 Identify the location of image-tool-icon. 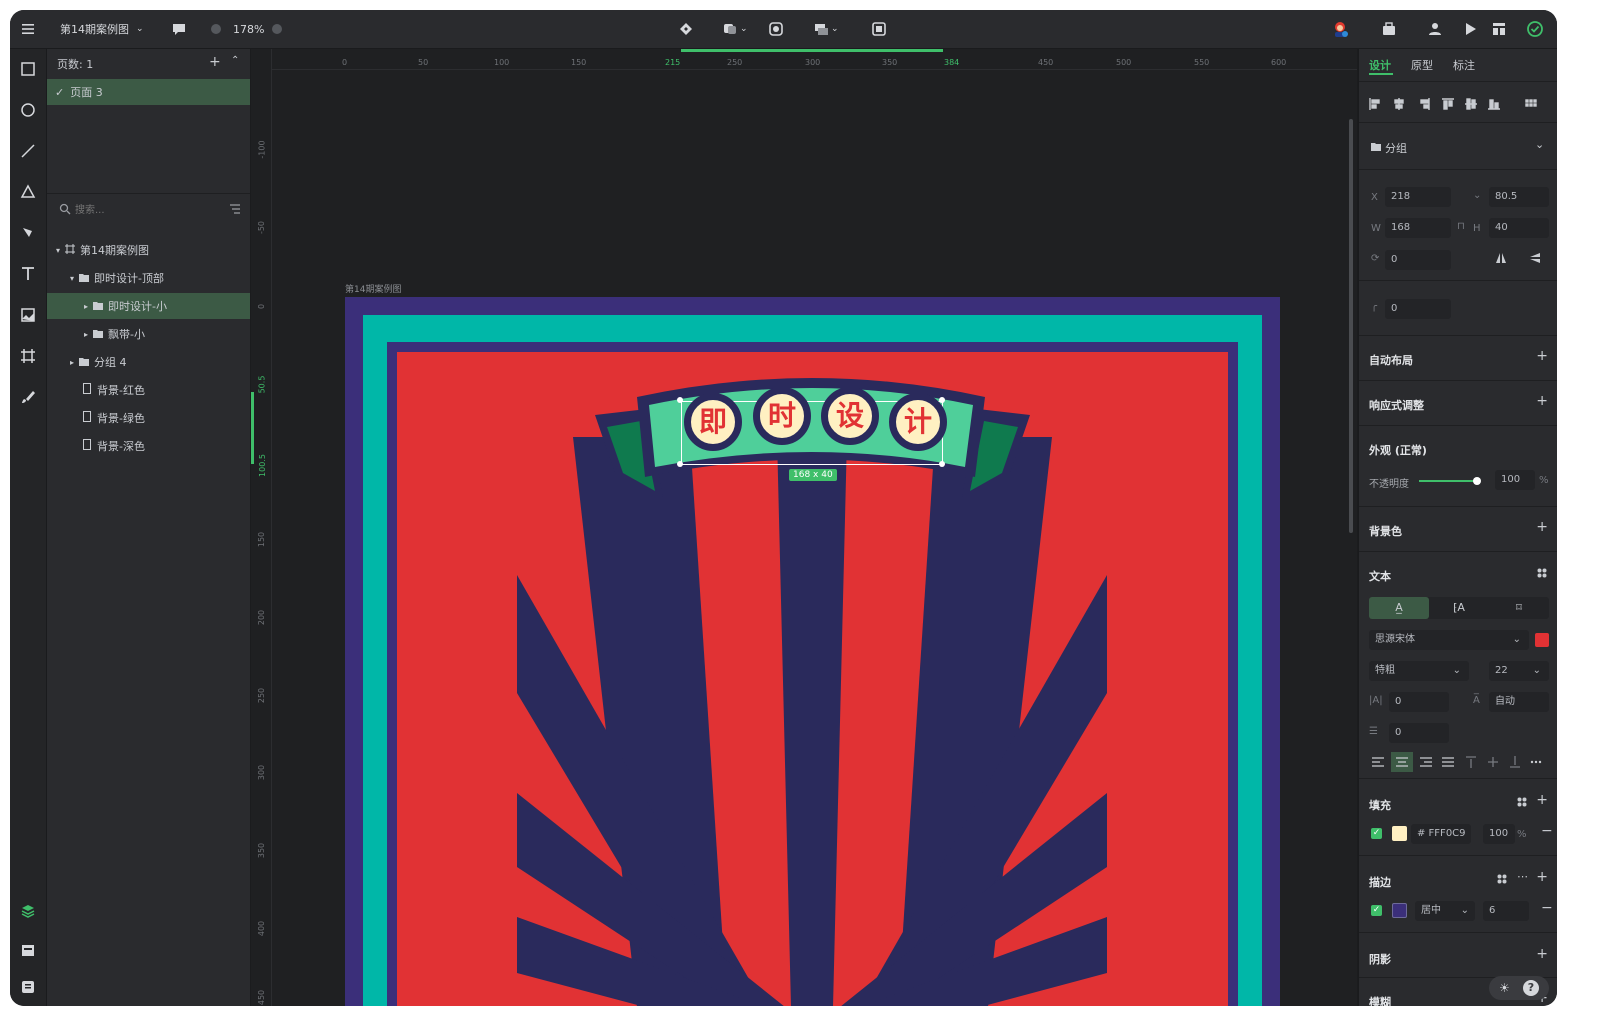
(28, 315).